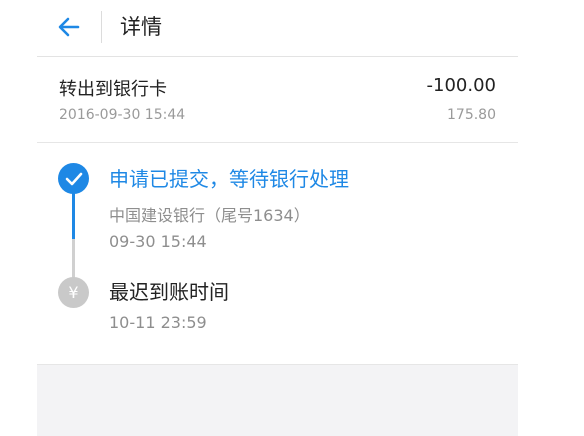  What do you see at coordinates (73, 216) in the screenshot?
I see `timeline-line-completed` at bounding box center [73, 216].